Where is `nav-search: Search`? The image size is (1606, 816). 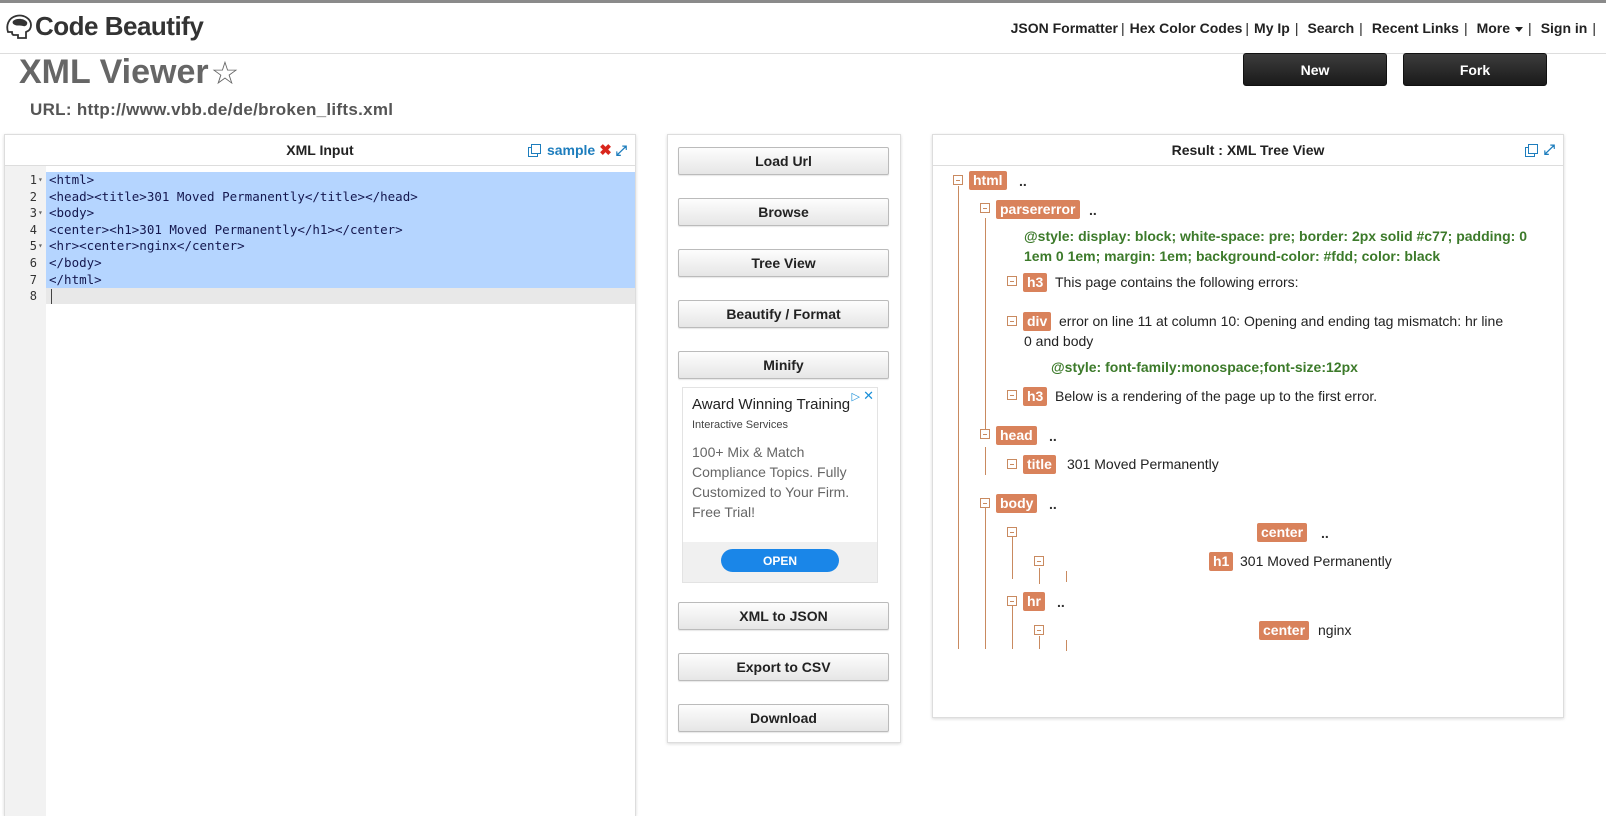
nav-search: Search is located at coordinates (1330, 28).